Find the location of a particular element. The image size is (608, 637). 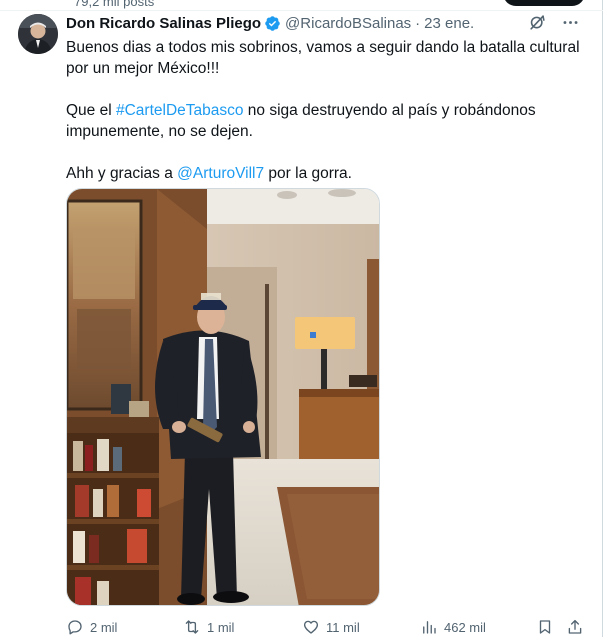

tweet-date: 23 ene. is located at coordinates (449, 23).